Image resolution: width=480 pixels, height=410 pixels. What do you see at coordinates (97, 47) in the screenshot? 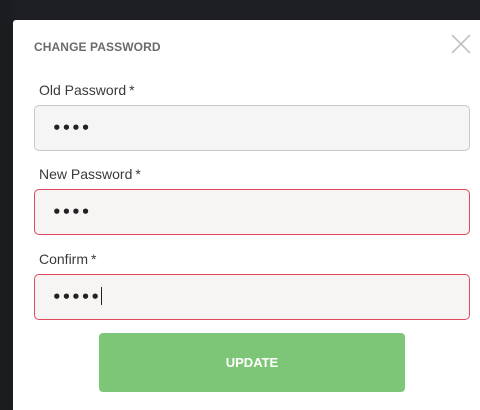
I see `dialog-title: CHANGE PASSWORD` at bounding box center [97, 47].